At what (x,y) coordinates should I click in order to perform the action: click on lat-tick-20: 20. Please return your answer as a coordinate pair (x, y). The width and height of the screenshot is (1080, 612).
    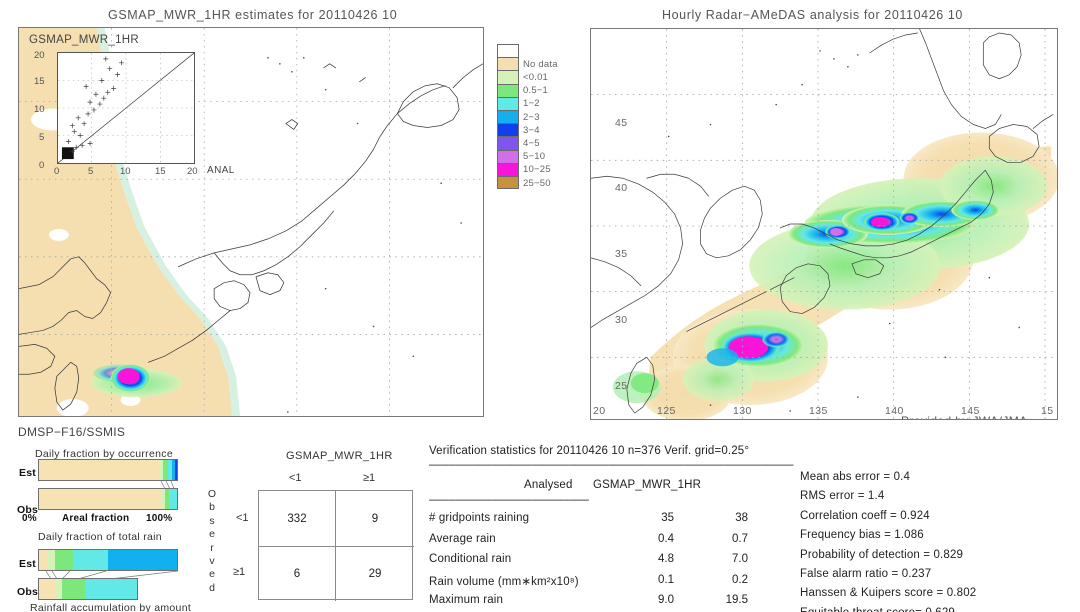
    Looking at the image, I should click on (599, 411).